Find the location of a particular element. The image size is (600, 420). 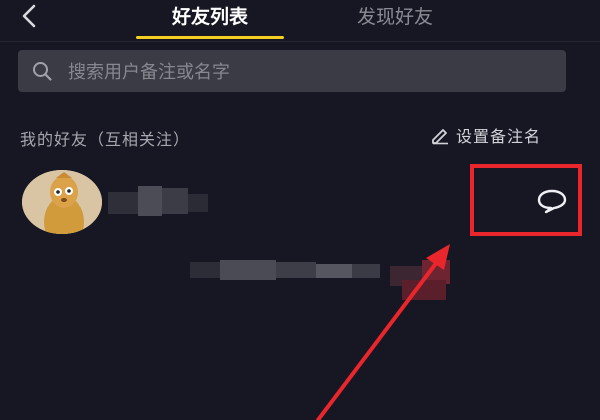

back-button is located at coordinates (31, 19).